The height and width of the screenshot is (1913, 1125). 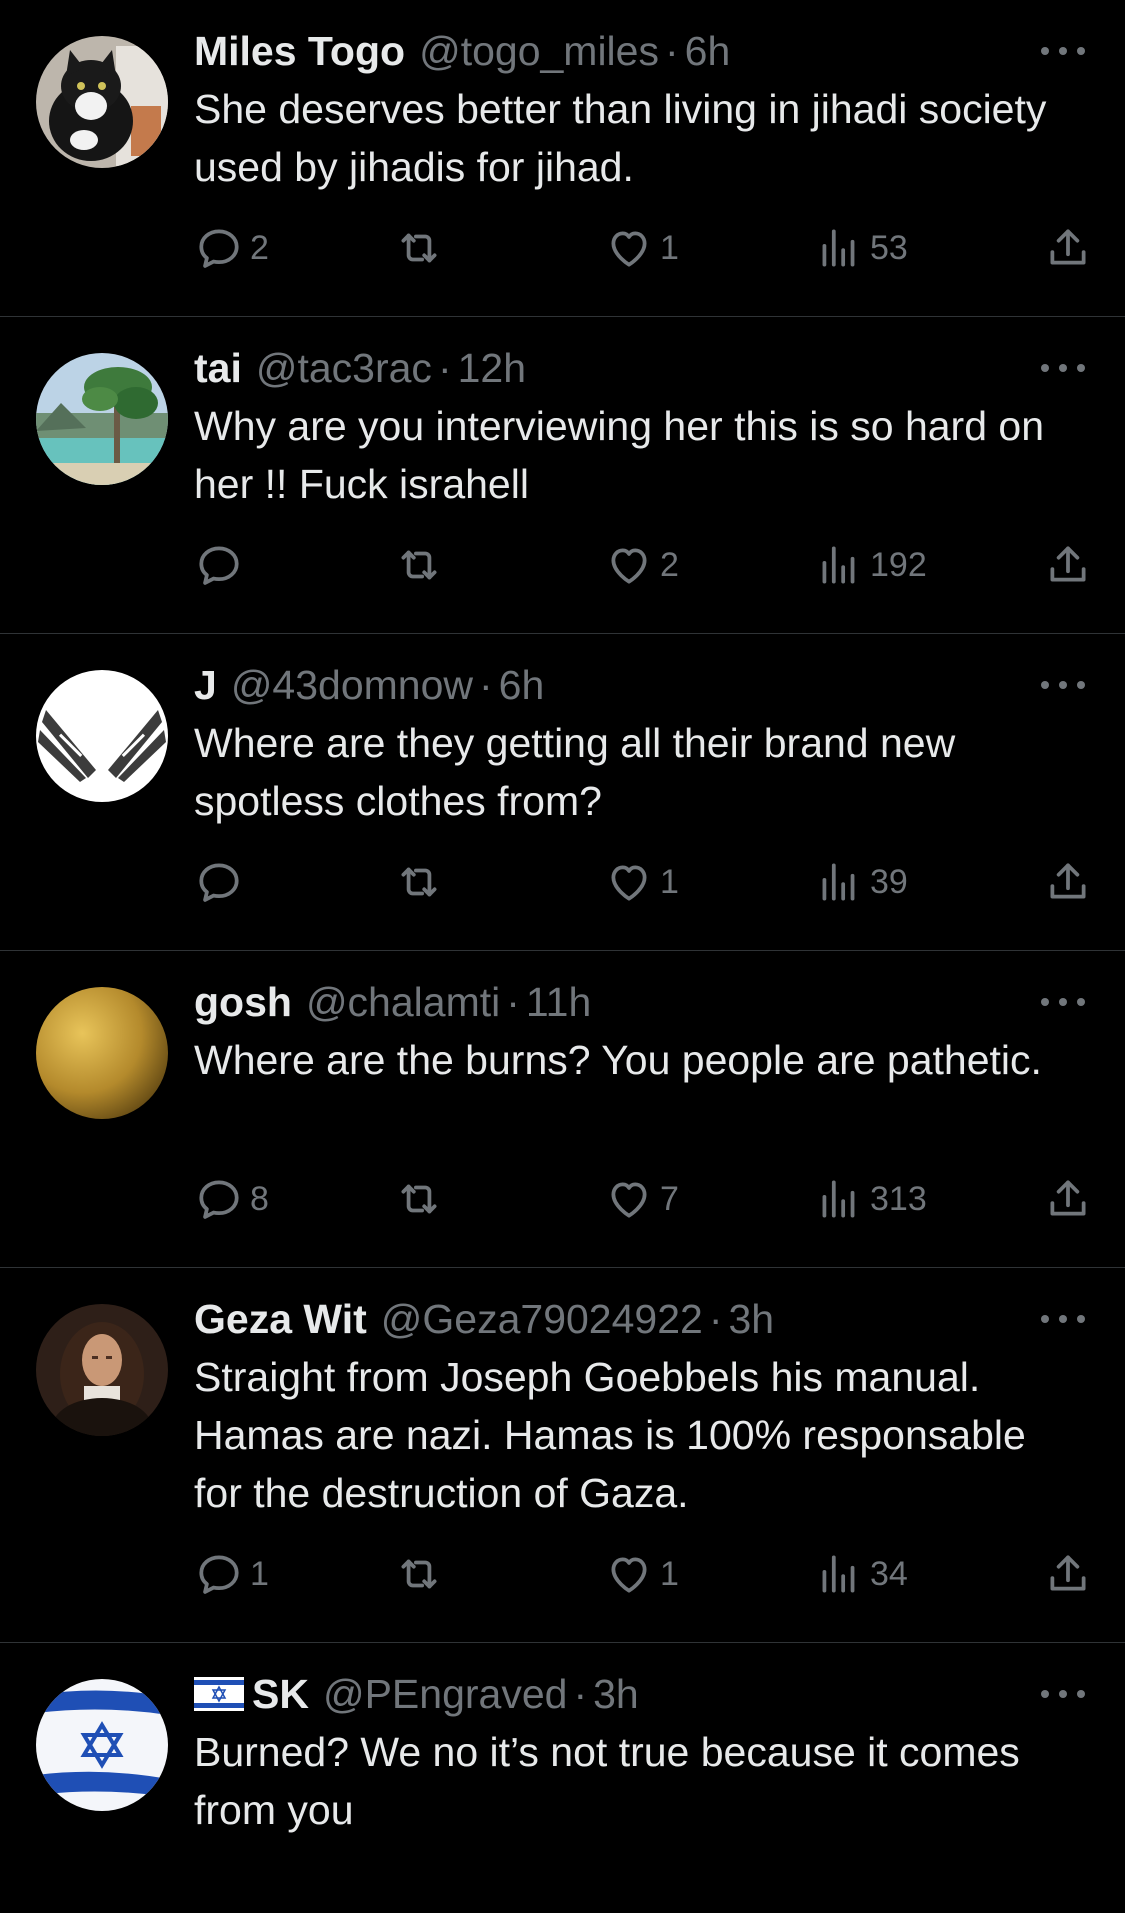 I want to click on action-bar: 8 7 313, so click(x=640, y=1199).